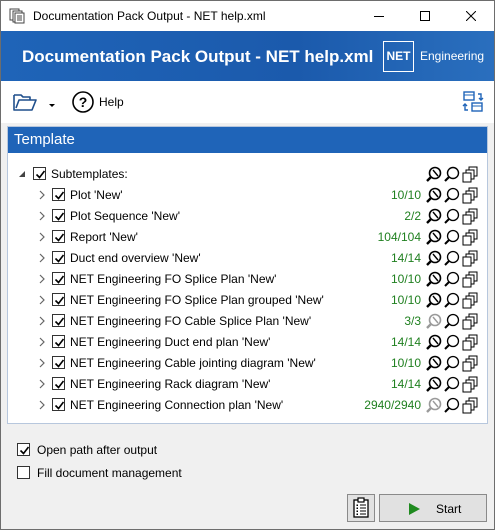  Describe the element at coordinates (96, 195) in the screenshot. I see `subtemplate-label: Plot 'New'` at that location.